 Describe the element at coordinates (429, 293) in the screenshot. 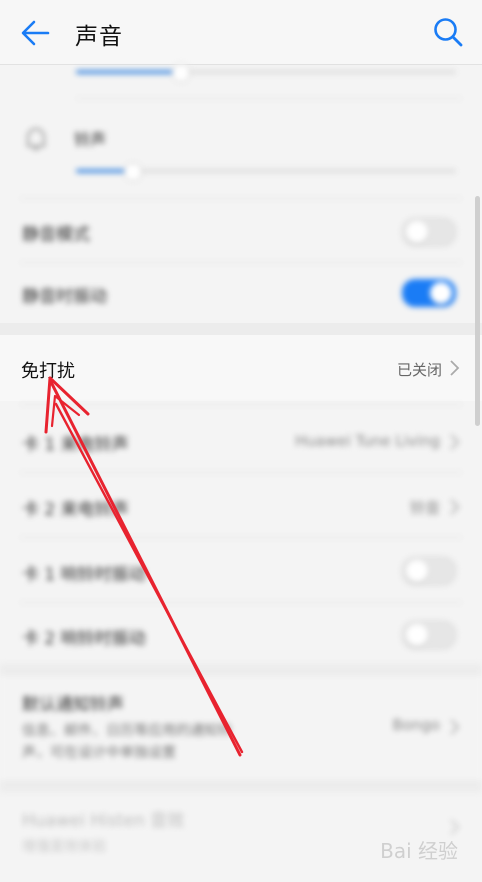

I see `vibrate-silent-toggle` at that location.